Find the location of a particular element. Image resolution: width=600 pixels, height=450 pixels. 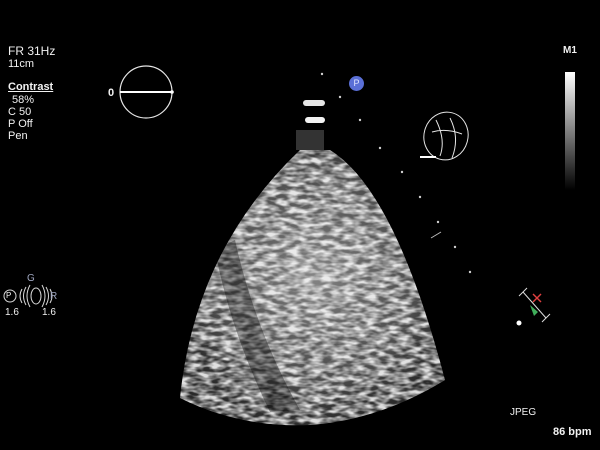

depth-readout: 11cm is located at coordinates (21, 64).